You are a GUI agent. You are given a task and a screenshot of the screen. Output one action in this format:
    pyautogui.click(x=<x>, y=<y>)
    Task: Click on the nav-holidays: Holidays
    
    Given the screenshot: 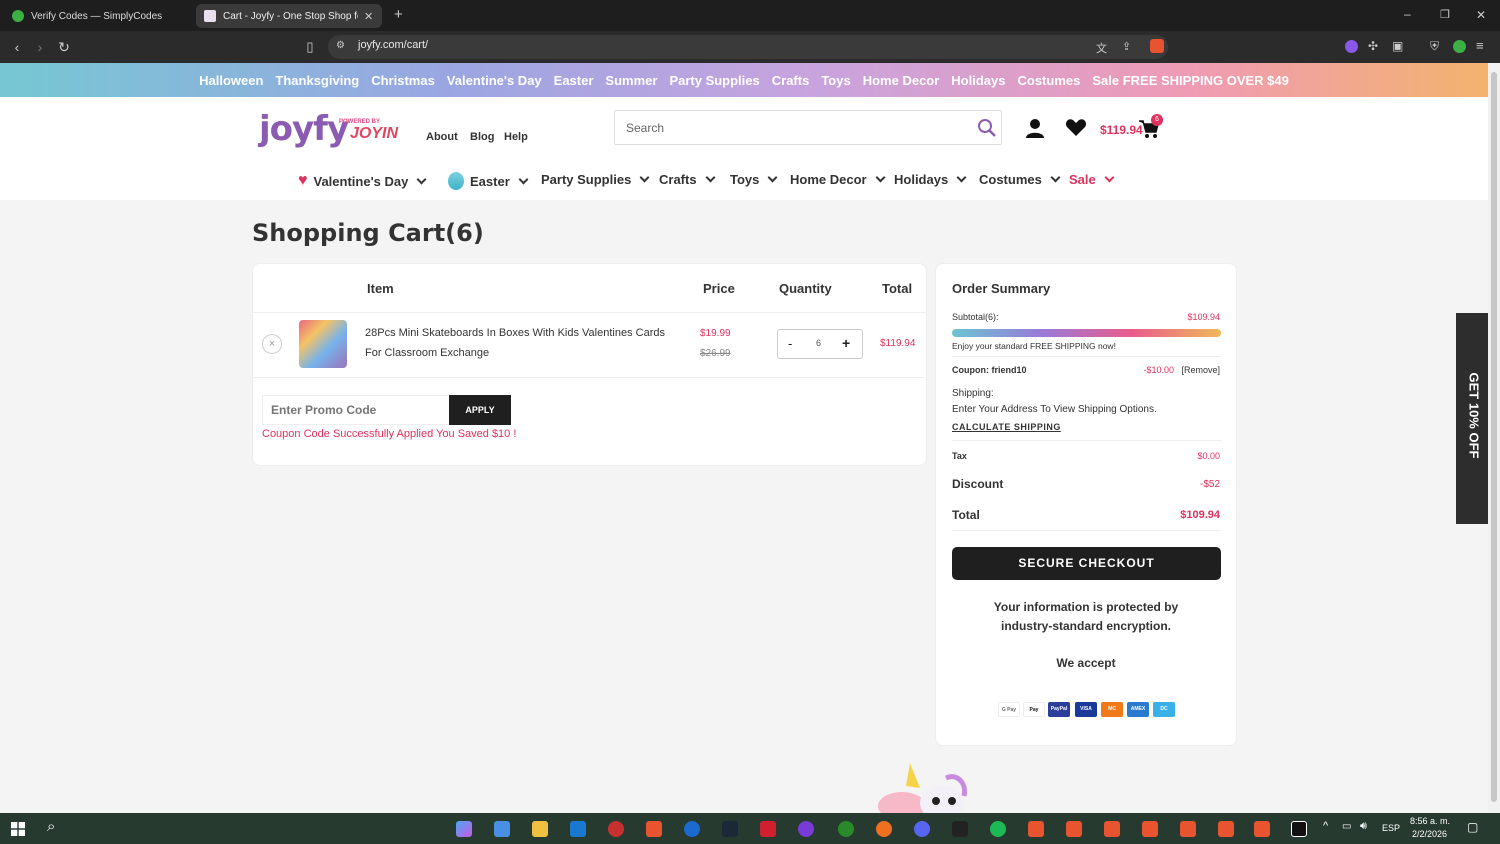 What is the action you would take?
    pyautogui.click(x=930, y=179)
    